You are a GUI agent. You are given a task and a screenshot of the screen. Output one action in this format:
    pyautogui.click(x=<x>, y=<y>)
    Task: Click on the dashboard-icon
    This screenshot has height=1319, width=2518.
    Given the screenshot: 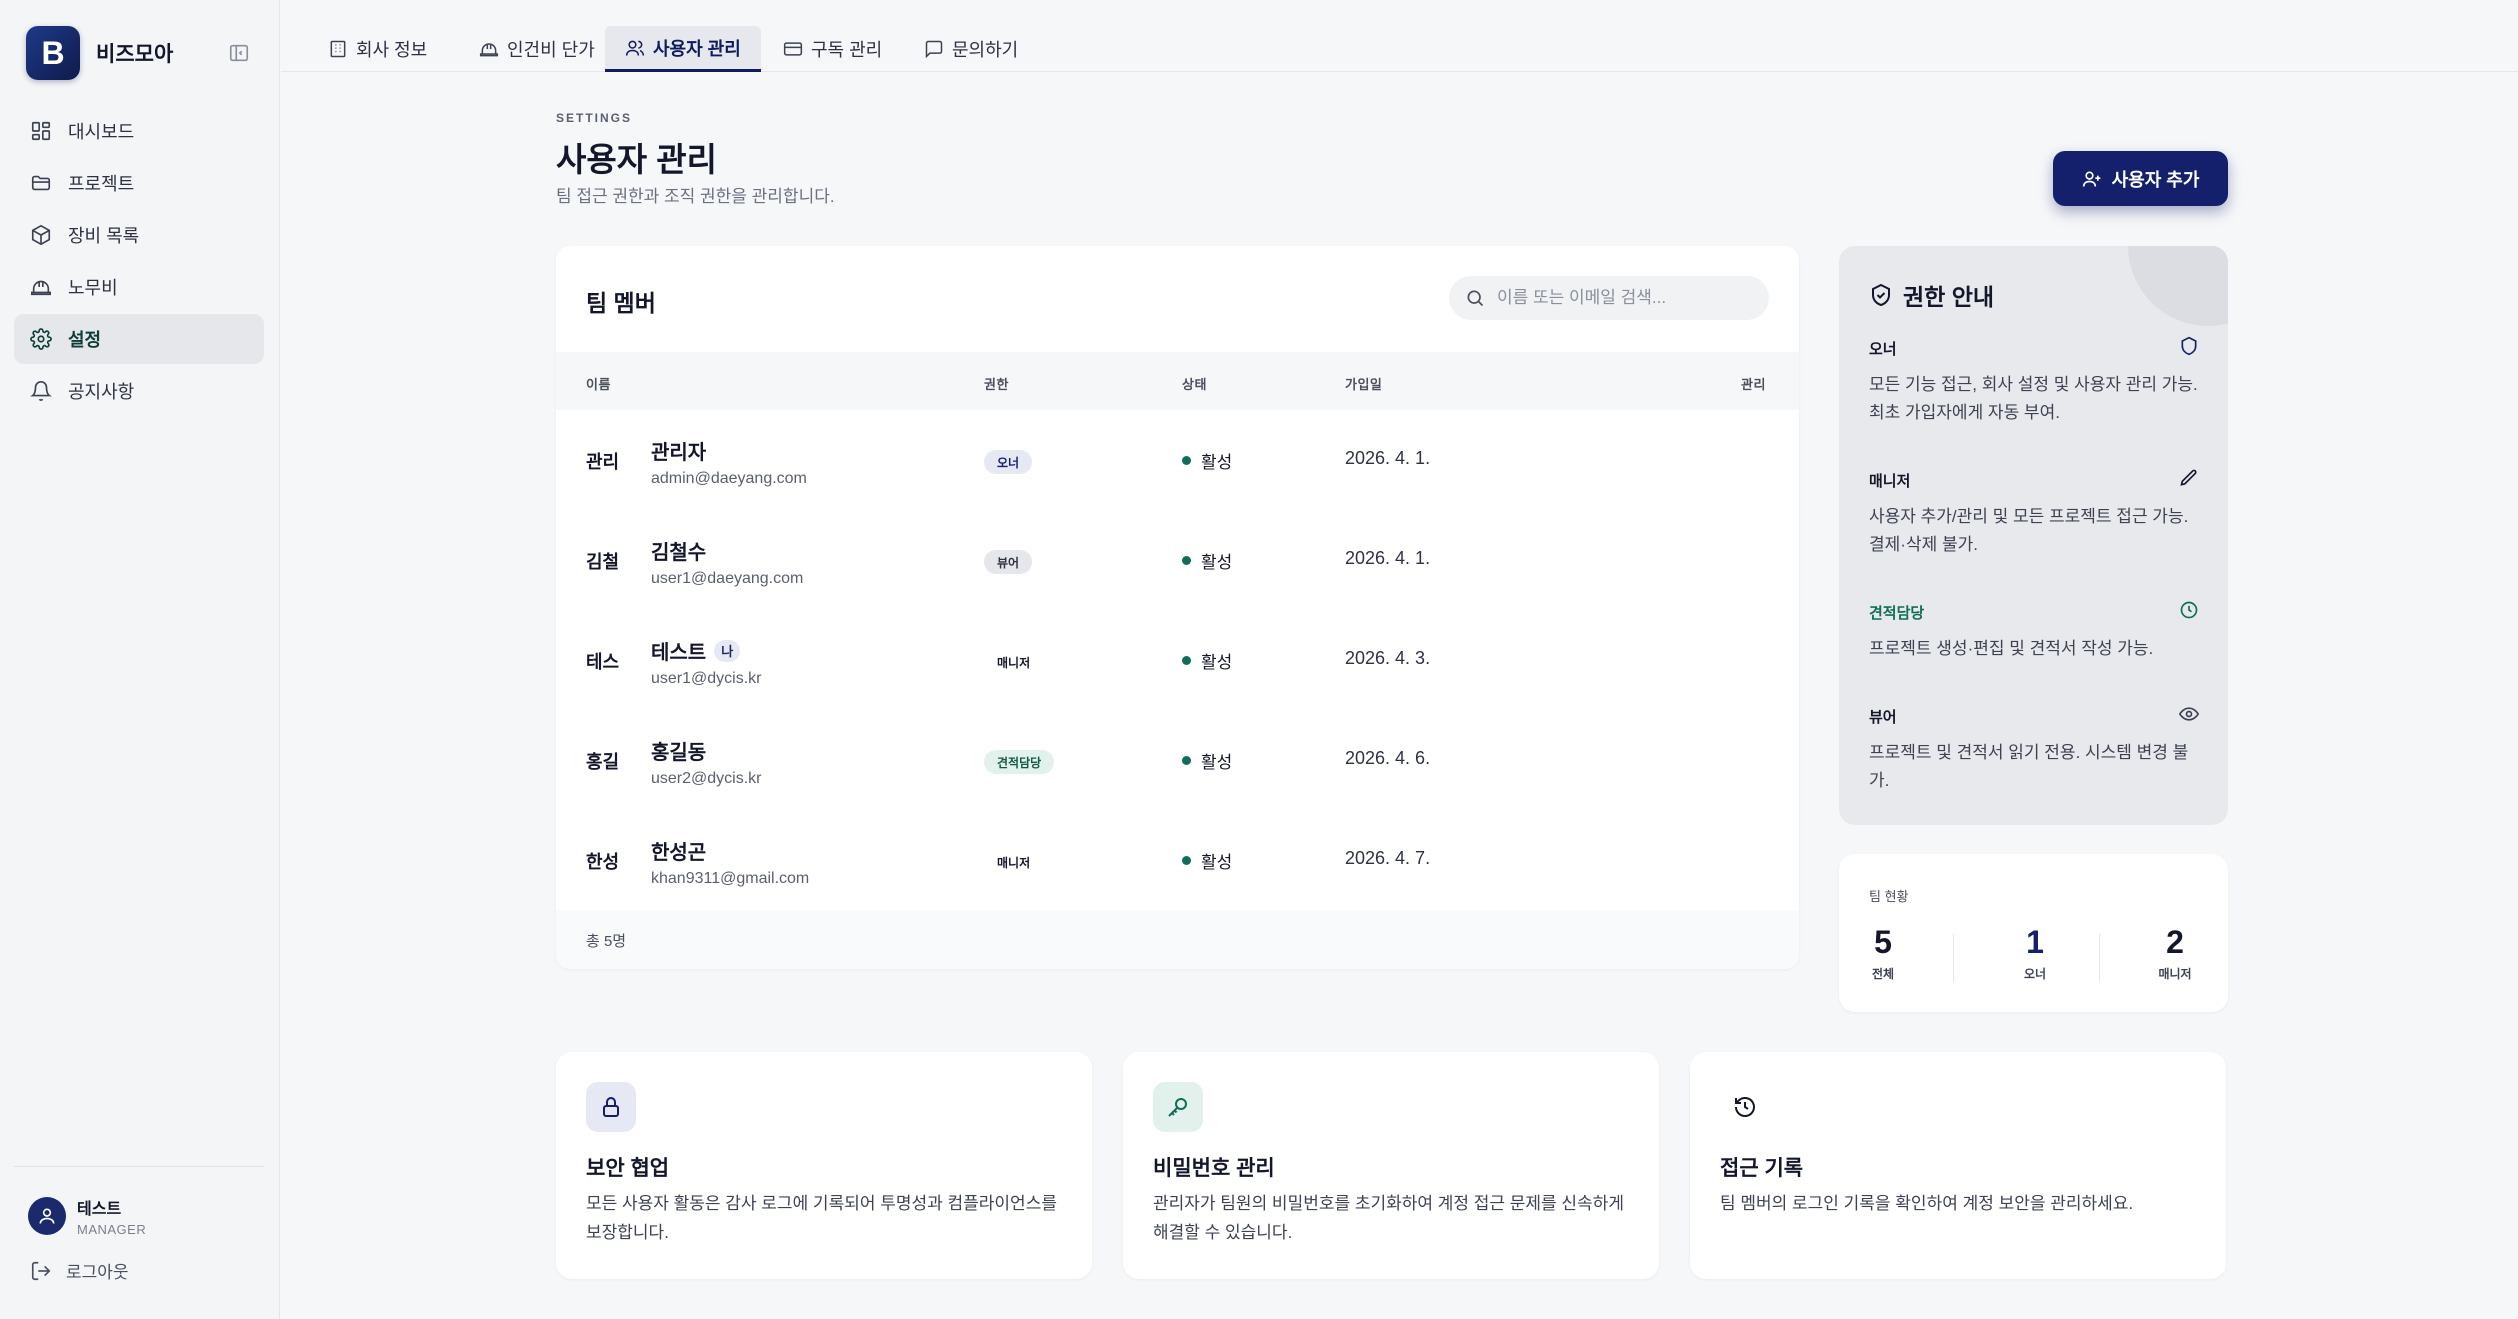 What is the action you would take?
    pyautogui.click(x=41, y=131)
    